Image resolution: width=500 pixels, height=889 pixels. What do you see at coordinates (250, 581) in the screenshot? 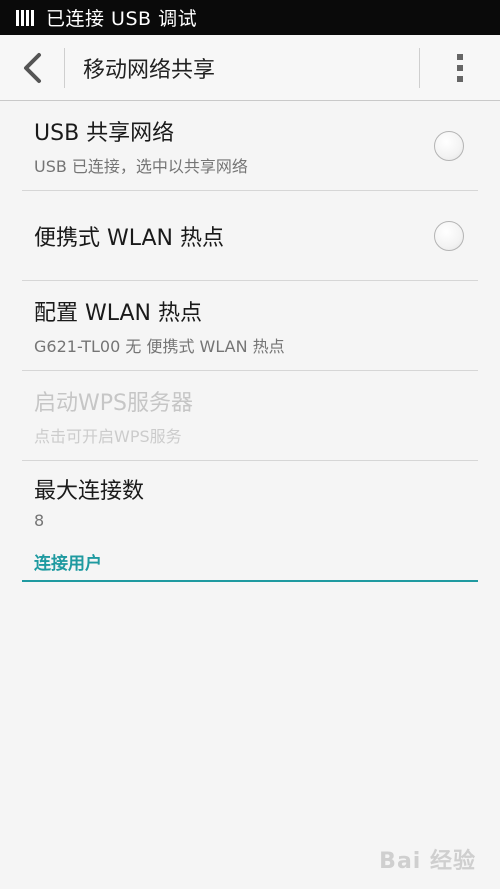
I see `section-divider` at bounding box center [250, 581].